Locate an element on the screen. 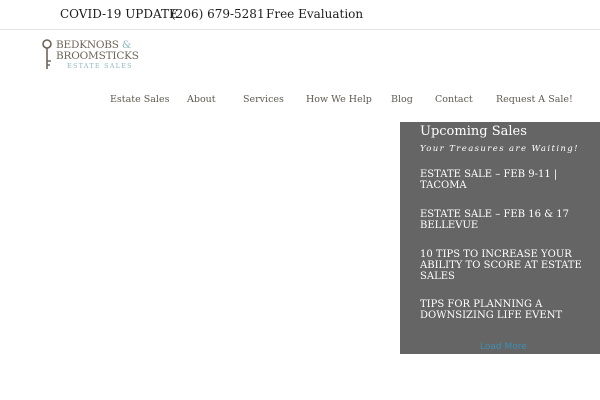 This screenshot has width=600, height=400. nav-item-about: About is located at coordinates (201, 99).